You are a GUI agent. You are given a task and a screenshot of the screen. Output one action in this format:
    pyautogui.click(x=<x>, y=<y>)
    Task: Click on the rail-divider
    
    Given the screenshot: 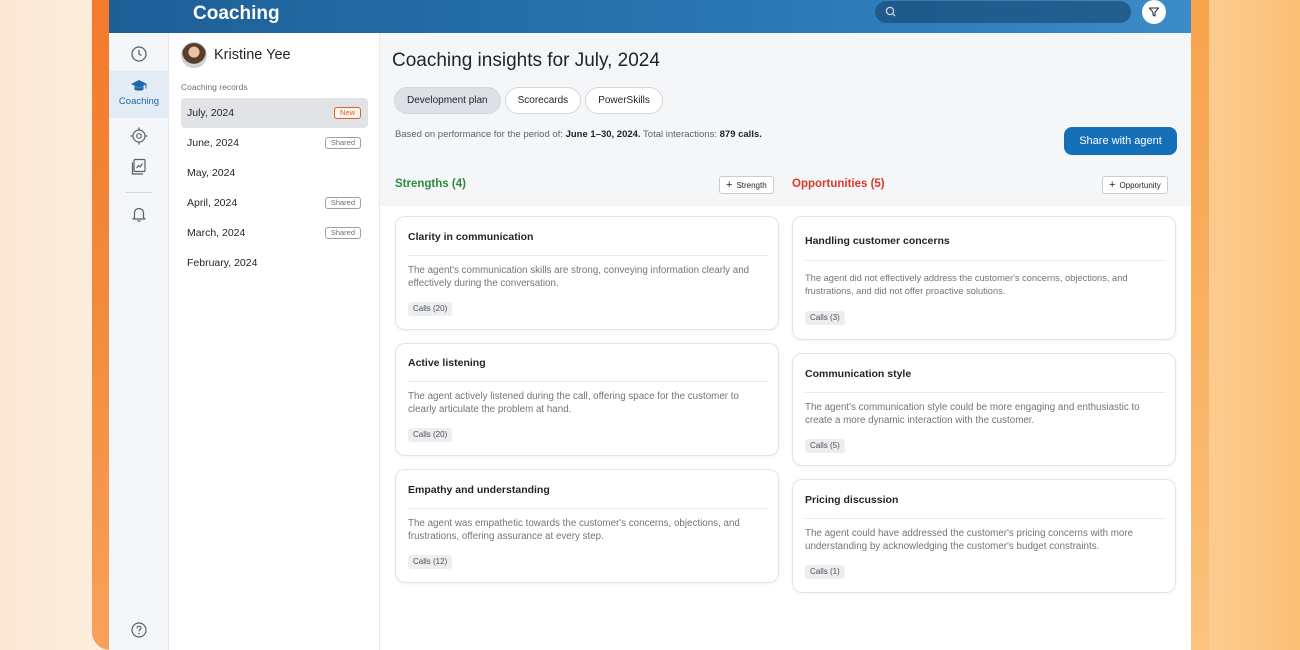 What is the action you would take?
    pyautogui.click(x=139, y=192)
    